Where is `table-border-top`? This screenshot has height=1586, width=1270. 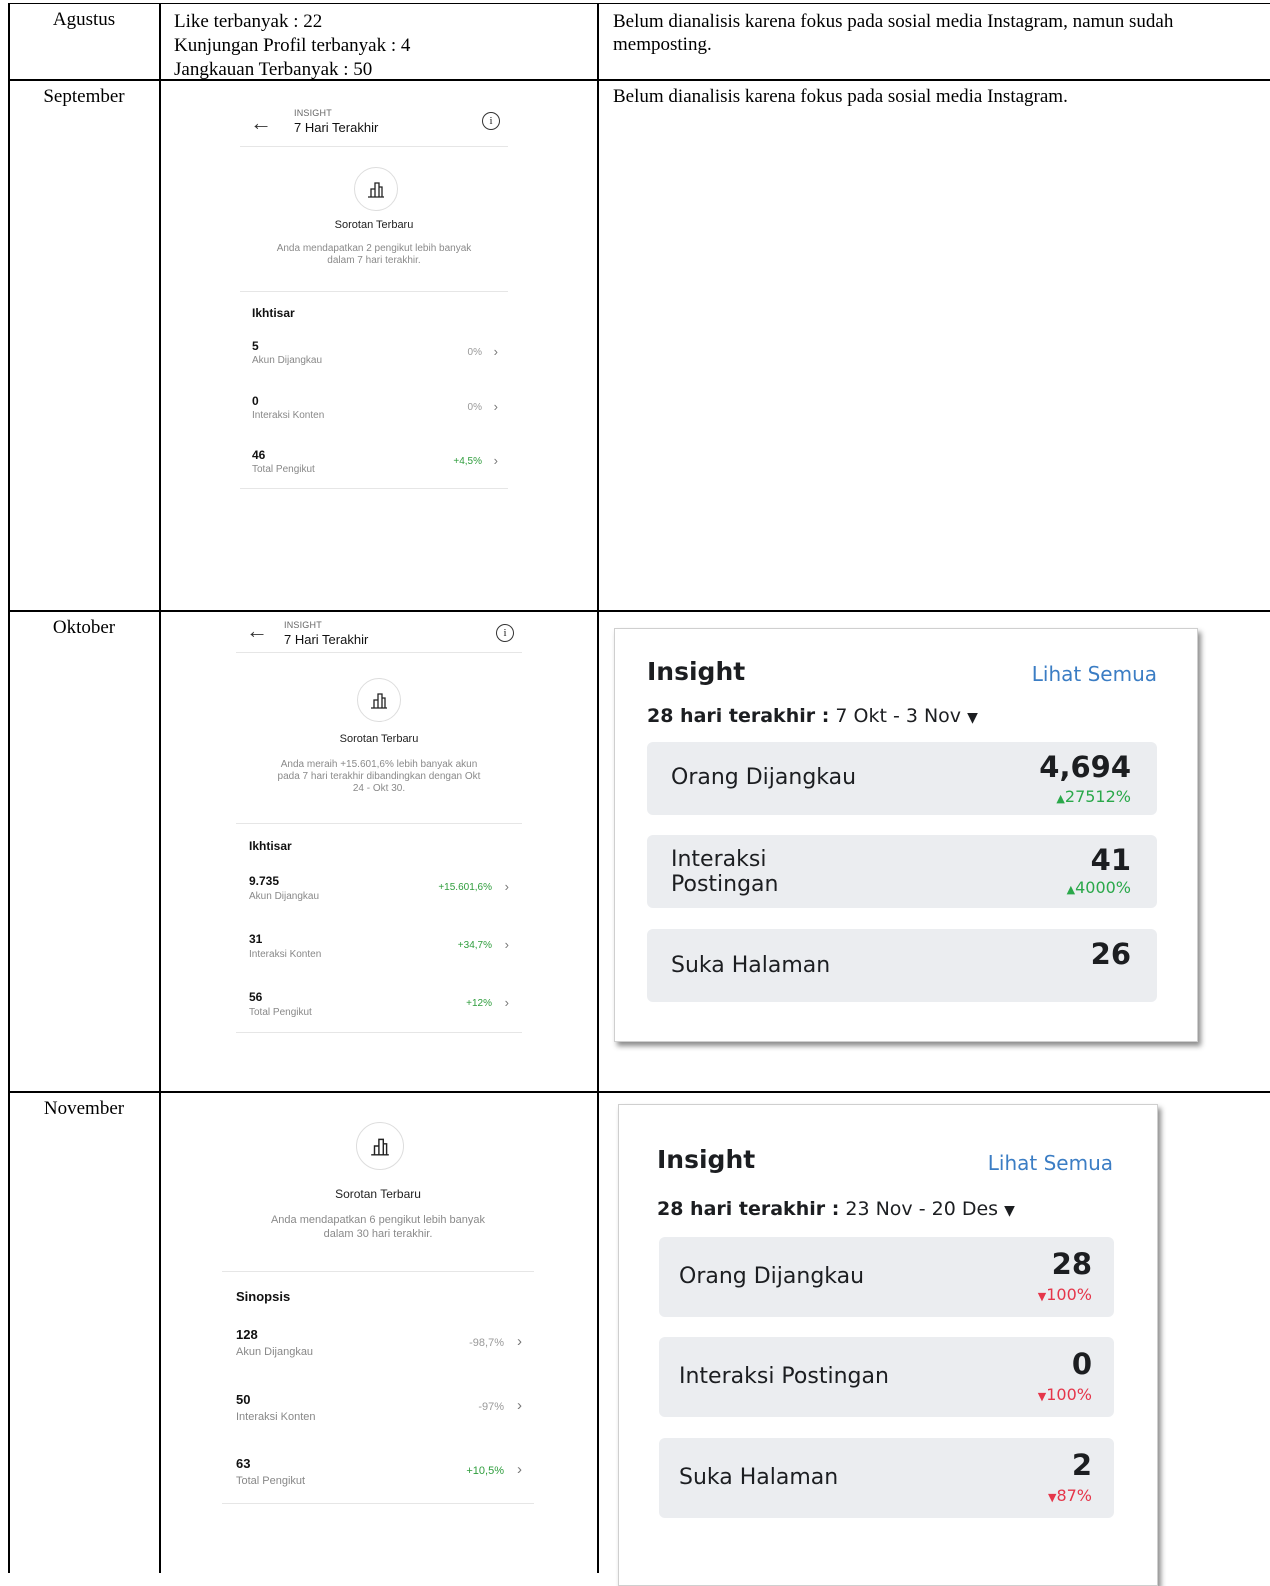 table-border-top is located at coordinates (639, 3).